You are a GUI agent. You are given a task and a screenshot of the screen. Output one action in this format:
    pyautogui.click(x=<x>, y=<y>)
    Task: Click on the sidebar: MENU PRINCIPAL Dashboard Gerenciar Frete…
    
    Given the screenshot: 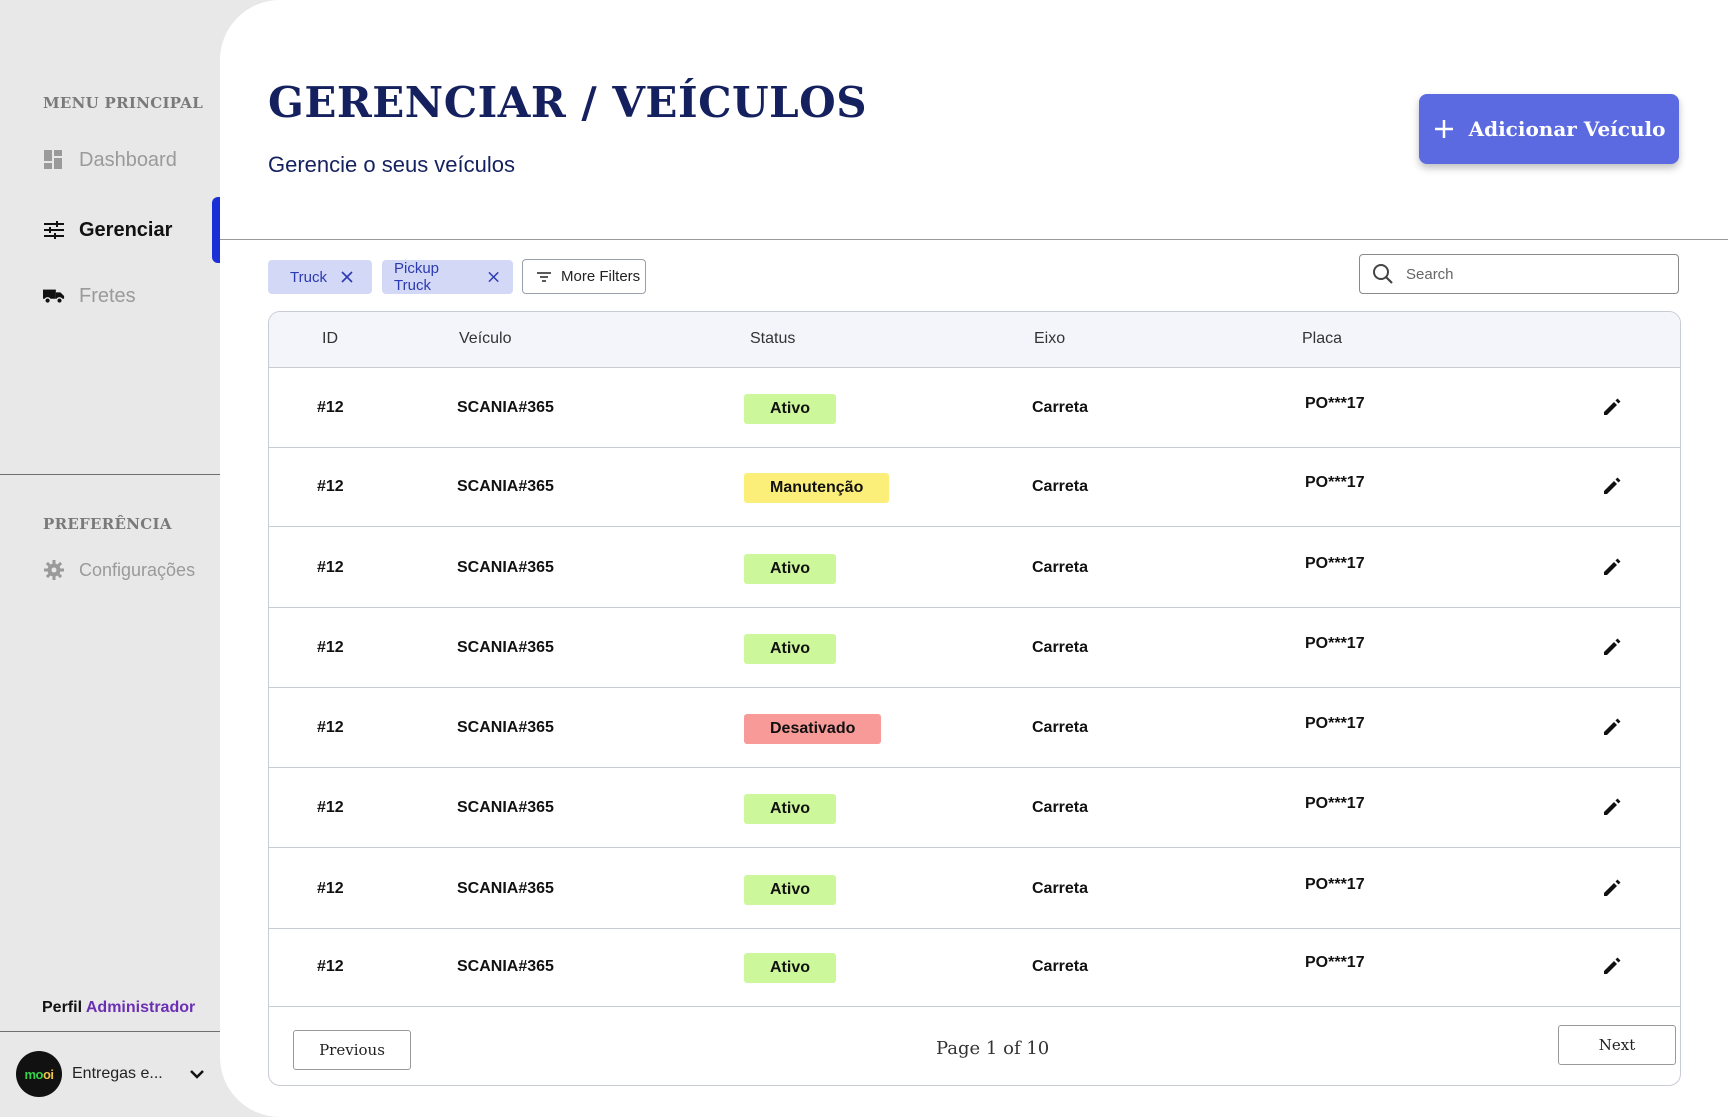 What is the action you would take?
    pyautogui.click(x=111, y=558)
    